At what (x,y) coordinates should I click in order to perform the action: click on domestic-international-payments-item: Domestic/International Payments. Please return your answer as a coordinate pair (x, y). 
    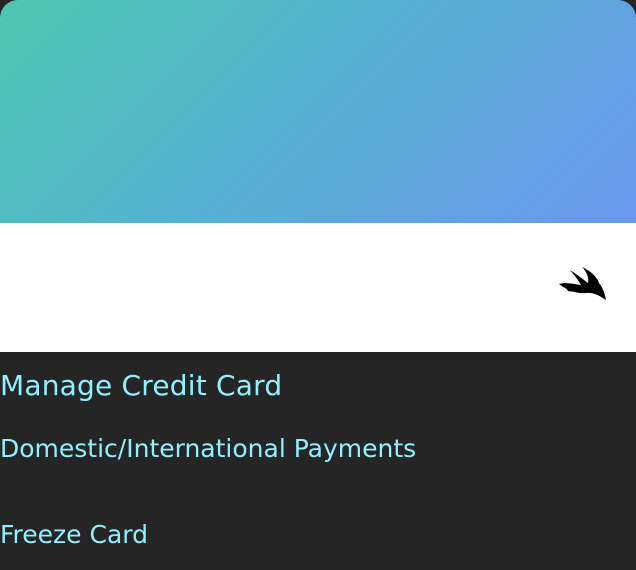
    Looking at the image, I should click on (208, 449).